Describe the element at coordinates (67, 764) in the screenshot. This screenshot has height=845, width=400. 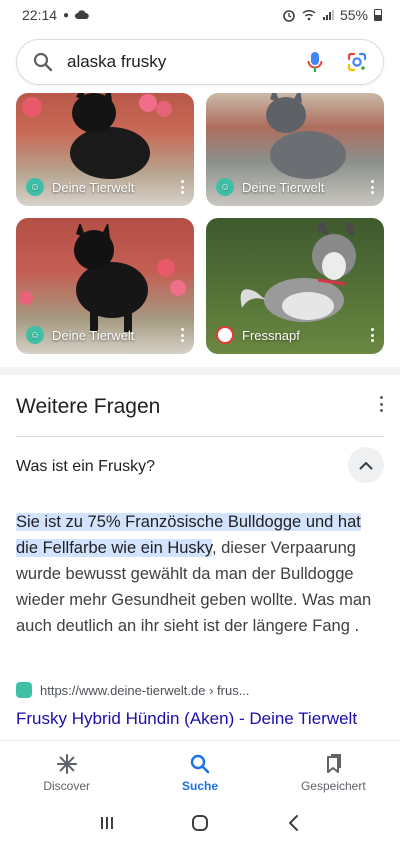
I see `asterisk-icon` at that location.